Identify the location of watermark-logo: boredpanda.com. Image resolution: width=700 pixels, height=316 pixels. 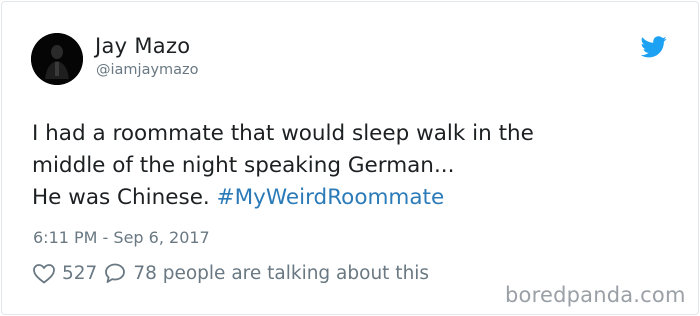
(595, 295).